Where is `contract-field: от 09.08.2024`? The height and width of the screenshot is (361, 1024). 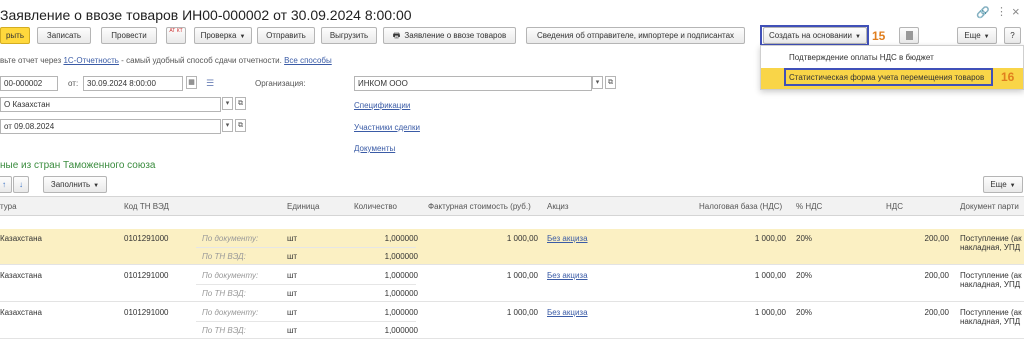 contract-field: от 09.08.2024 is located at coordinates (110, 126).